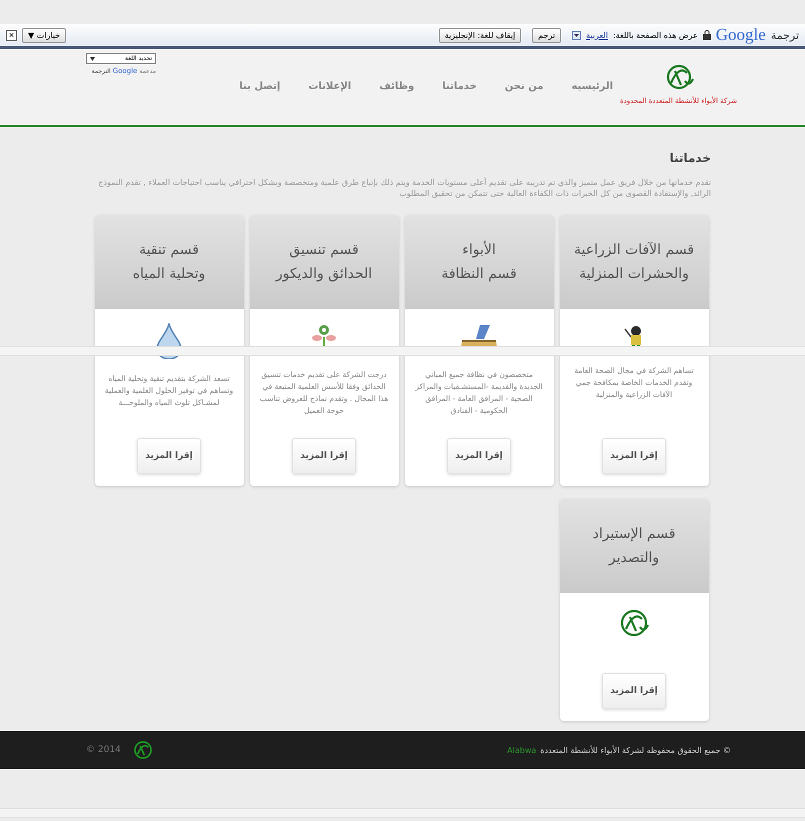 The height and width of the screenshot is (821, 805). What do you see at coordinates (404, 188) in the screenshot?
I see `intro-text: تقدم خدماتها من خلال فريق عمل متميز والذي تم تدريبه على تقديم أعلى مستويات الخدمة ويتم ذلك بإتباع طرق علمية ومتخصصة وبشكل احترافي يناسب احتياجات العملاء , تقدم النموذج الرائد, والإستفادة القصوى من كل الخبرات ذات الكفاءة العالية حتى تتمكن من تحقيق المطلوب` at bounding box center [404, 188].